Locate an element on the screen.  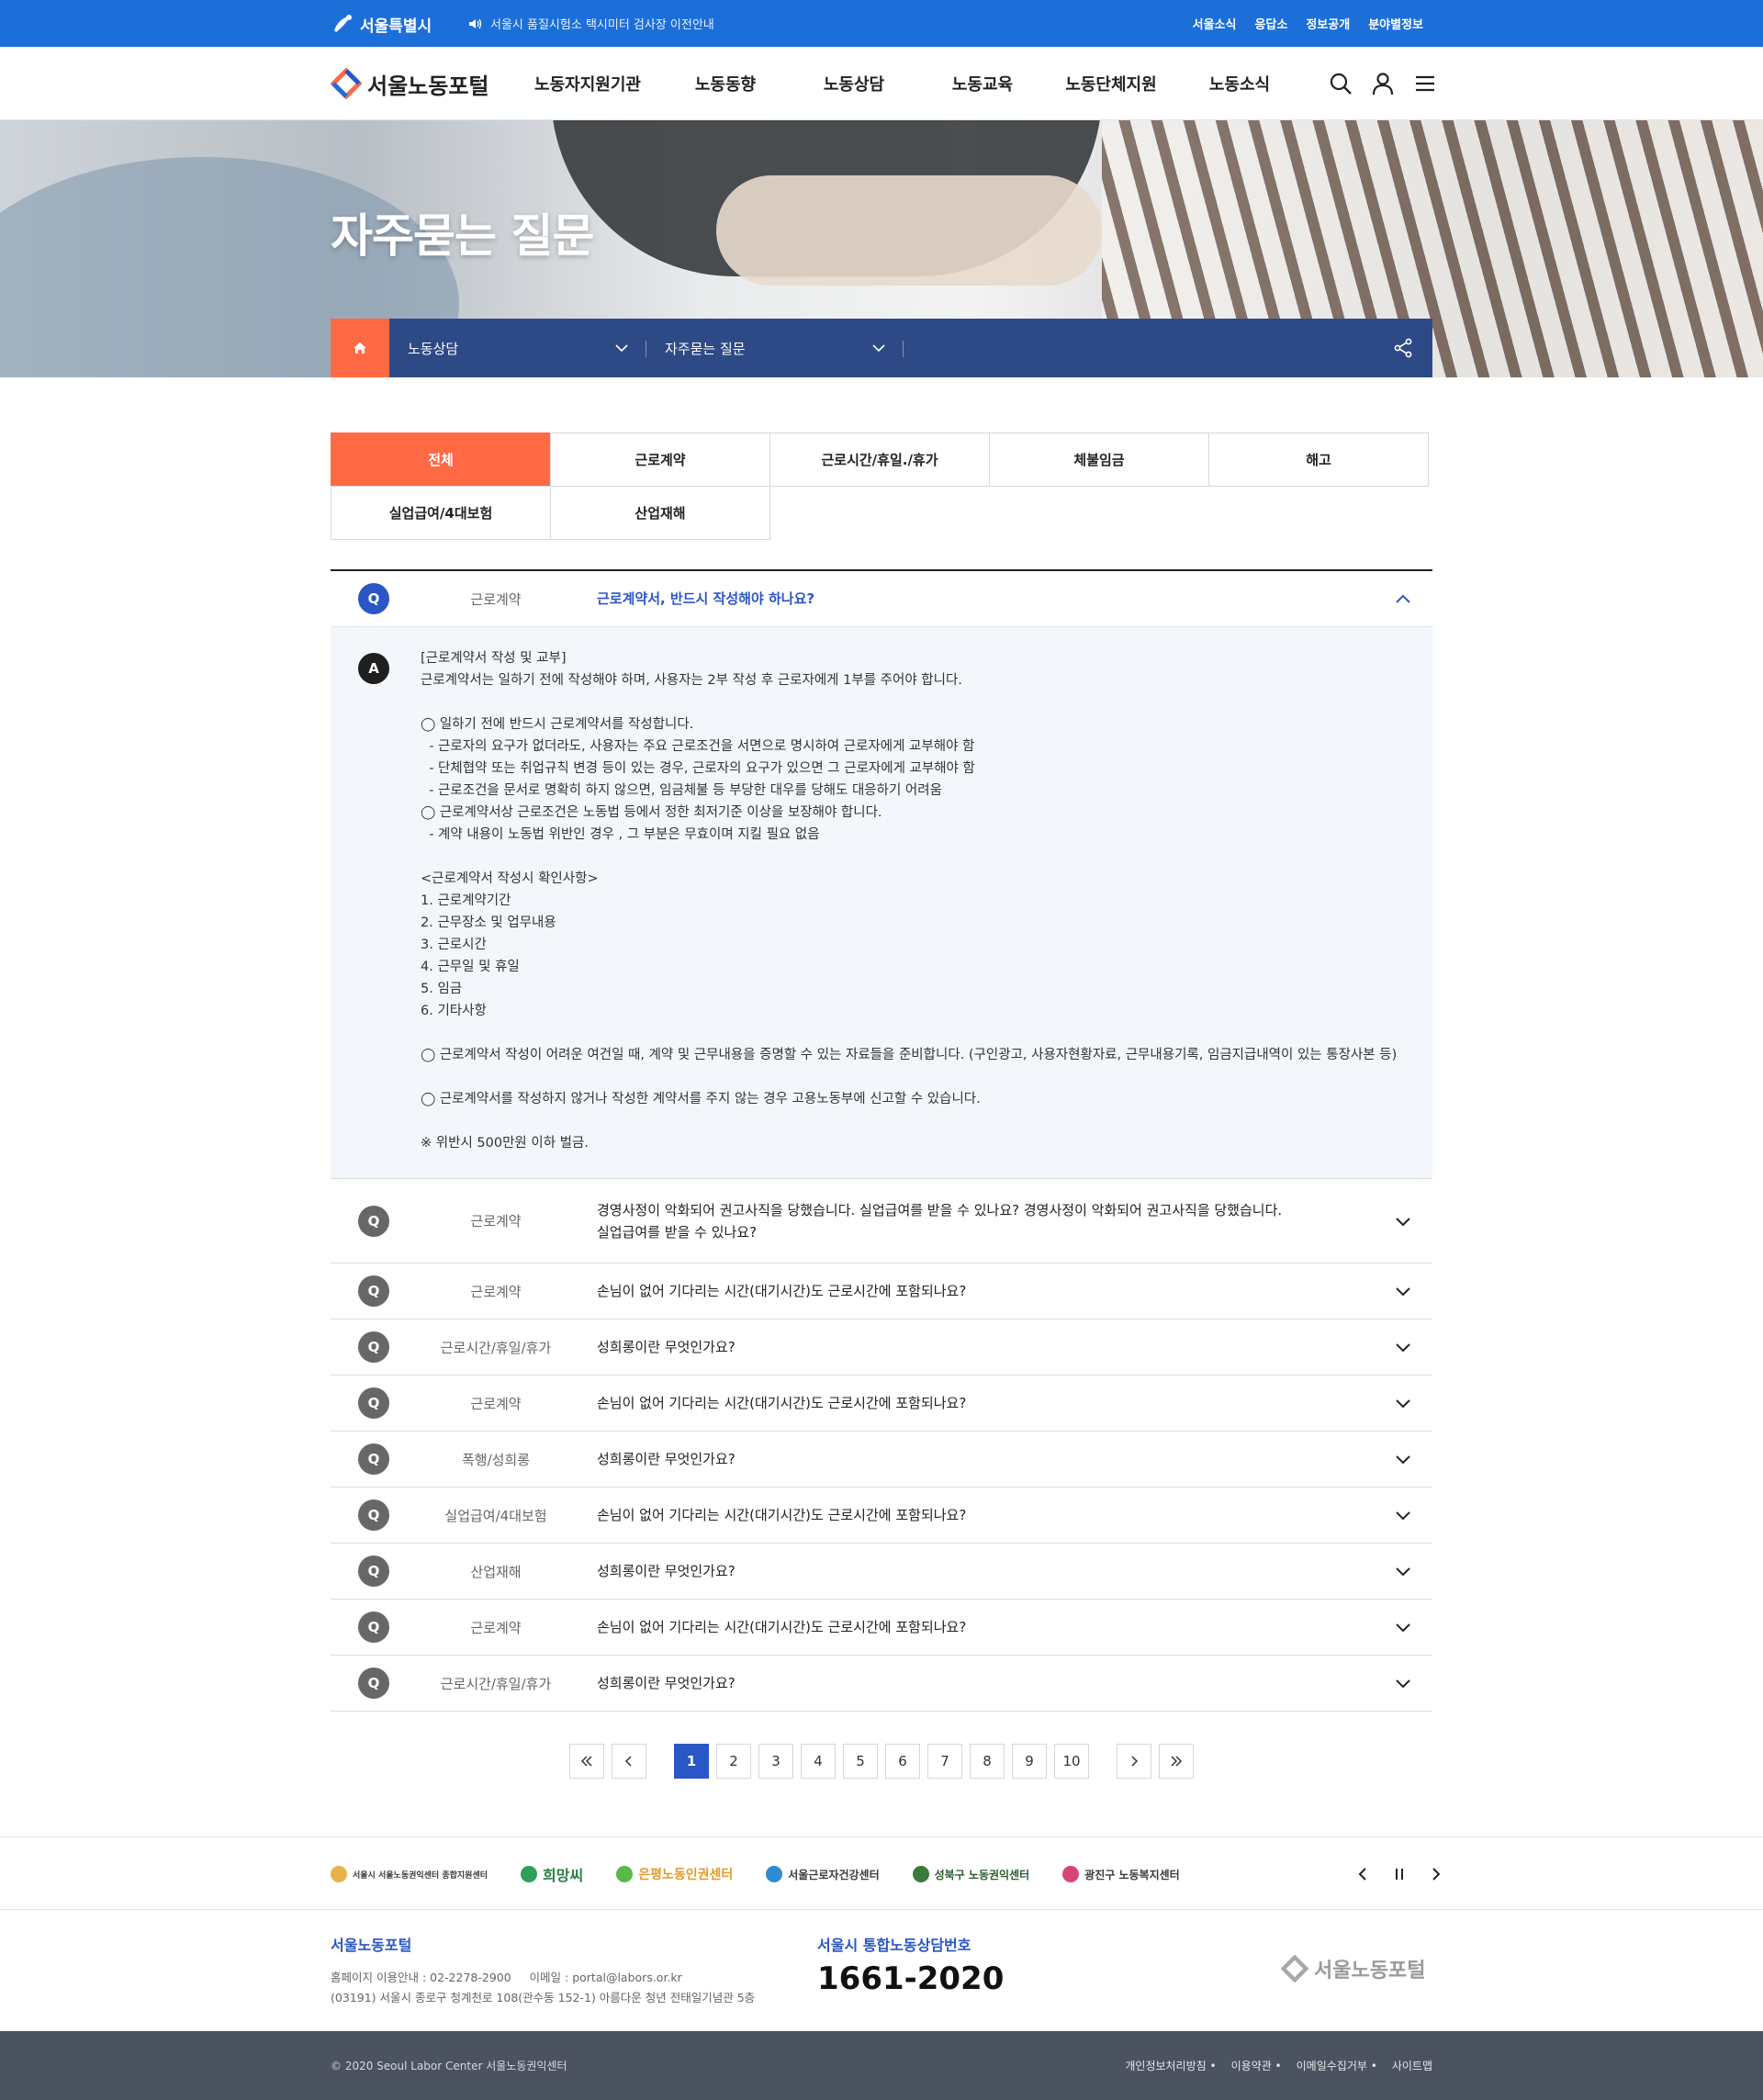
sitemap-link: 사이트맵 is located at coordinates (1412, 2065).